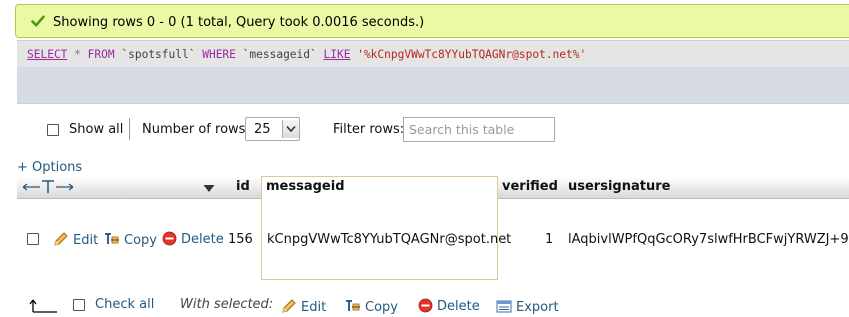  I want to click on arrow-up-left-icon, so click(44, 307).